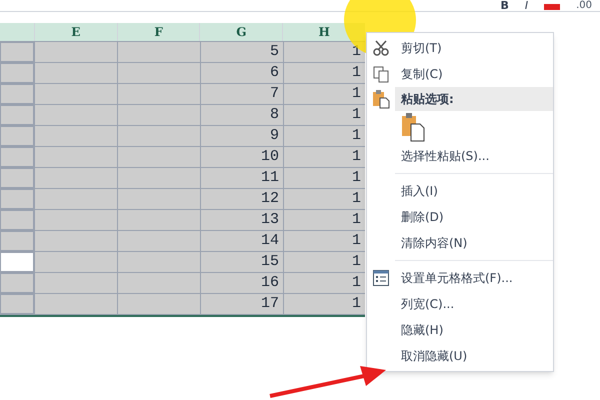 Image resolution: width=600 pixels, height=400 pixels. I want to click on table-cell: 8, so click(241, 115).